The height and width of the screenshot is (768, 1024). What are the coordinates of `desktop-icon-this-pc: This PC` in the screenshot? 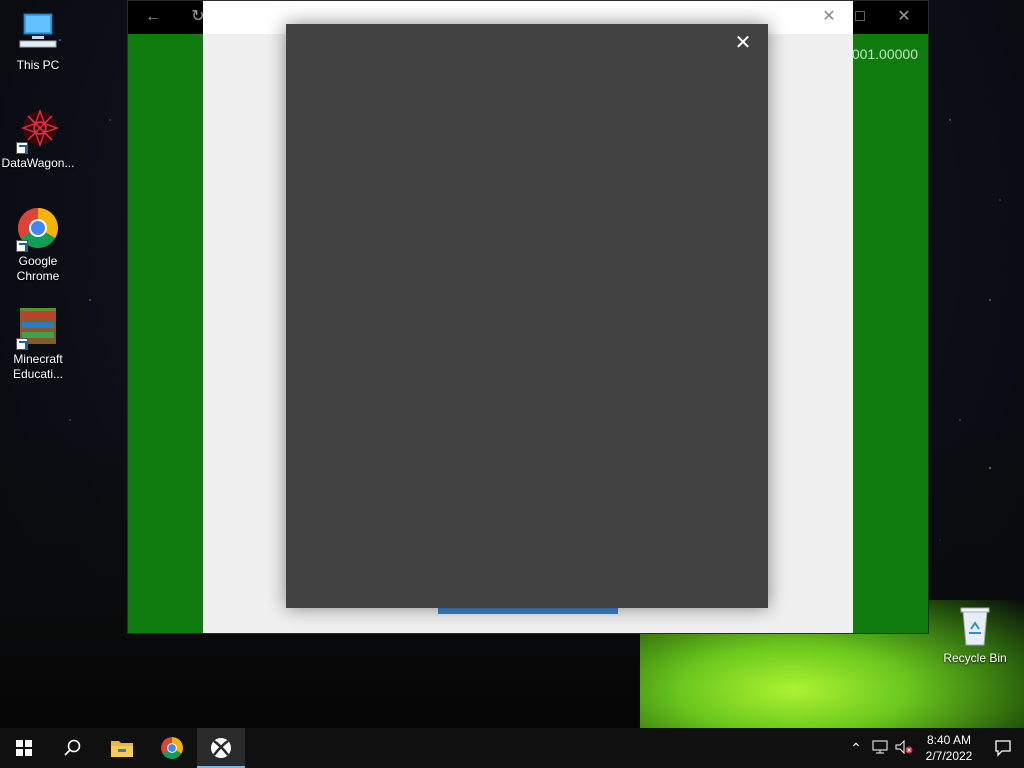 It's located at (38, 41).